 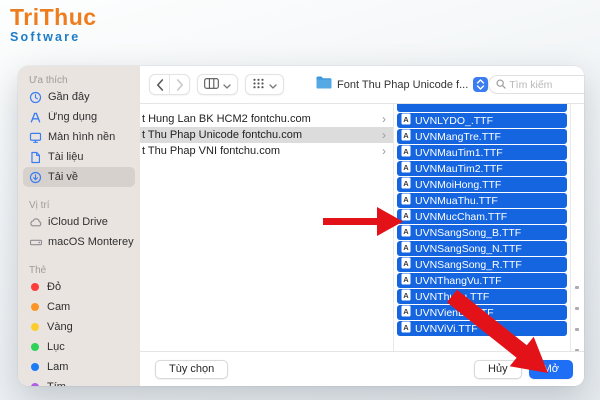 What do you see at coordinates (550, 369) in the screenshot?
I see `open-button: Mở` at bounding box center [550, 369].